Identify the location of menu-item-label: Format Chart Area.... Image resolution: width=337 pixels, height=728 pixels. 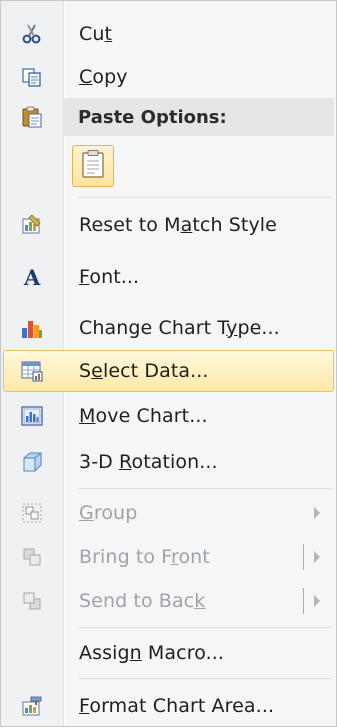
(177, 706).